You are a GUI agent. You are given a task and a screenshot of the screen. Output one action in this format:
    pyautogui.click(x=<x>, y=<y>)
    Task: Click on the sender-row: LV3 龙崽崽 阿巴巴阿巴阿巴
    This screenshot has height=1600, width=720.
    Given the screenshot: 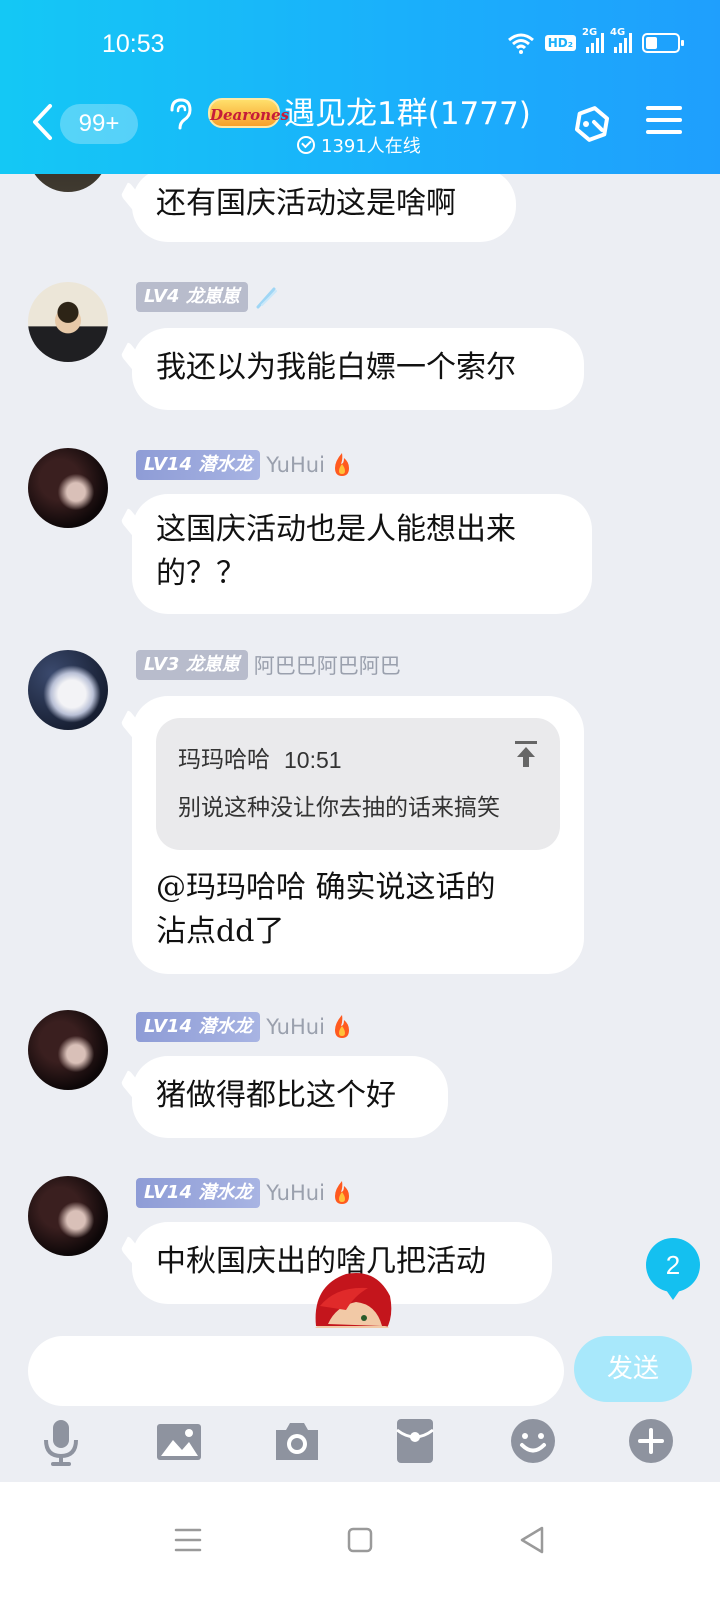 What is the action you would take?
    pyautogui.click(x=268, y=665)
    